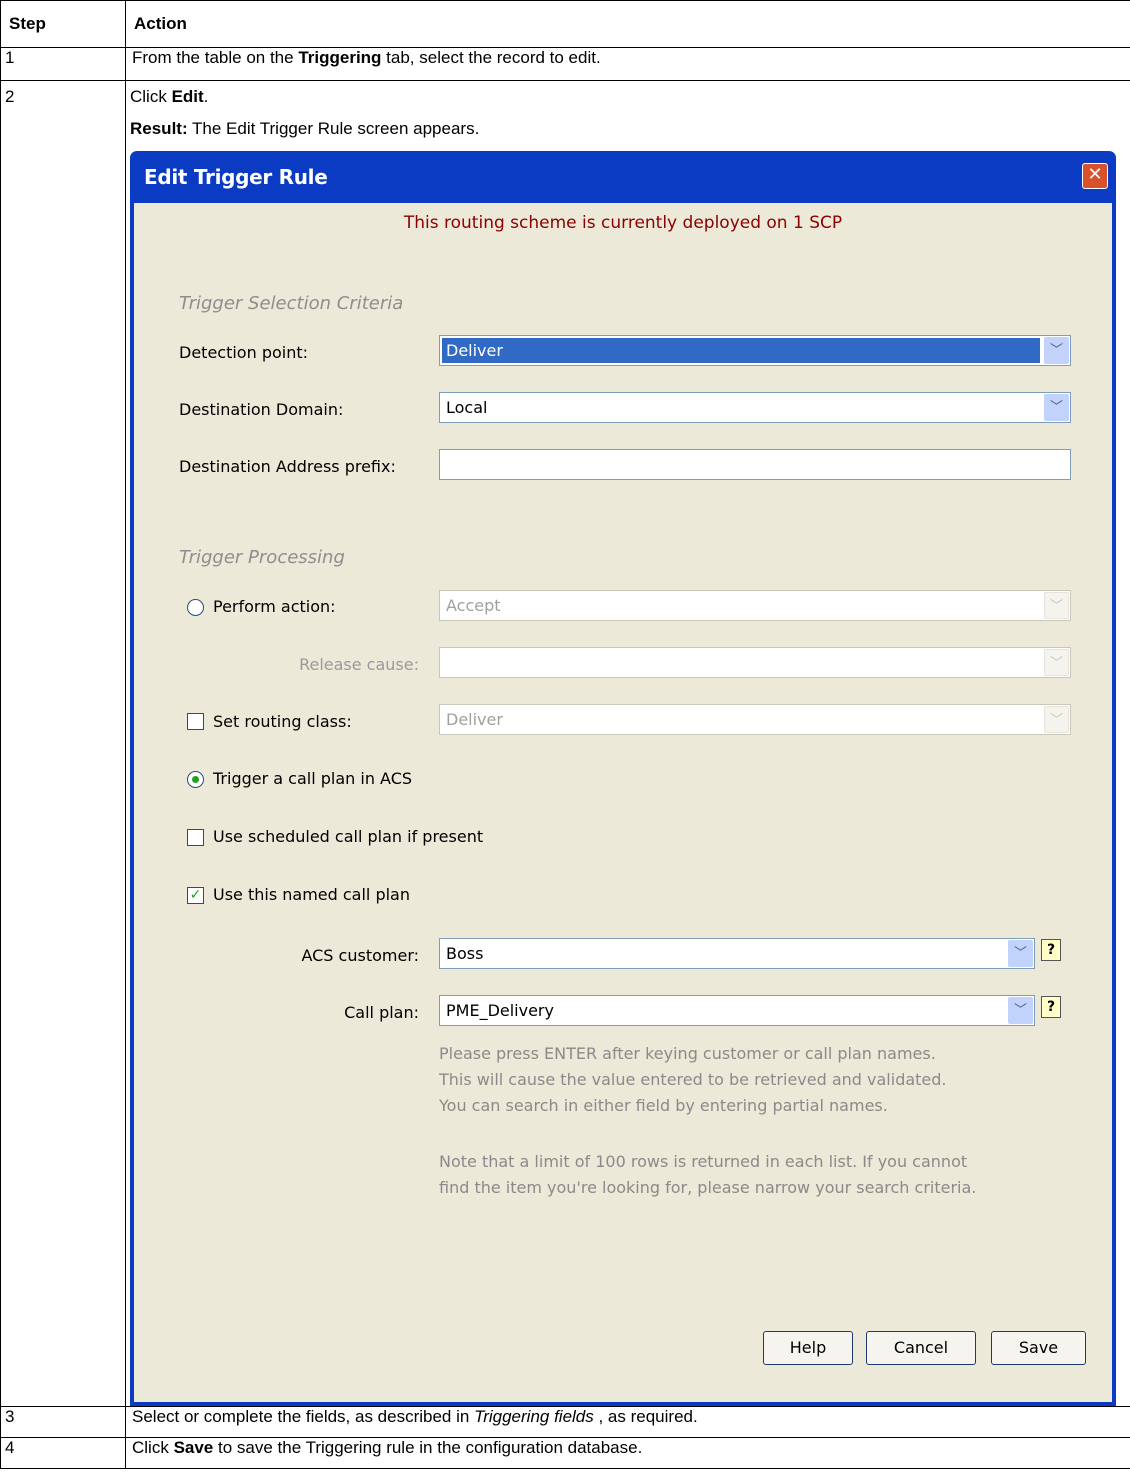 The width and height of the screenshot is (1130, 1477). Describe the element at coordinates (282, 721) in the screenshot. I see `set-routing-class-label: Set routing class:` at that location.